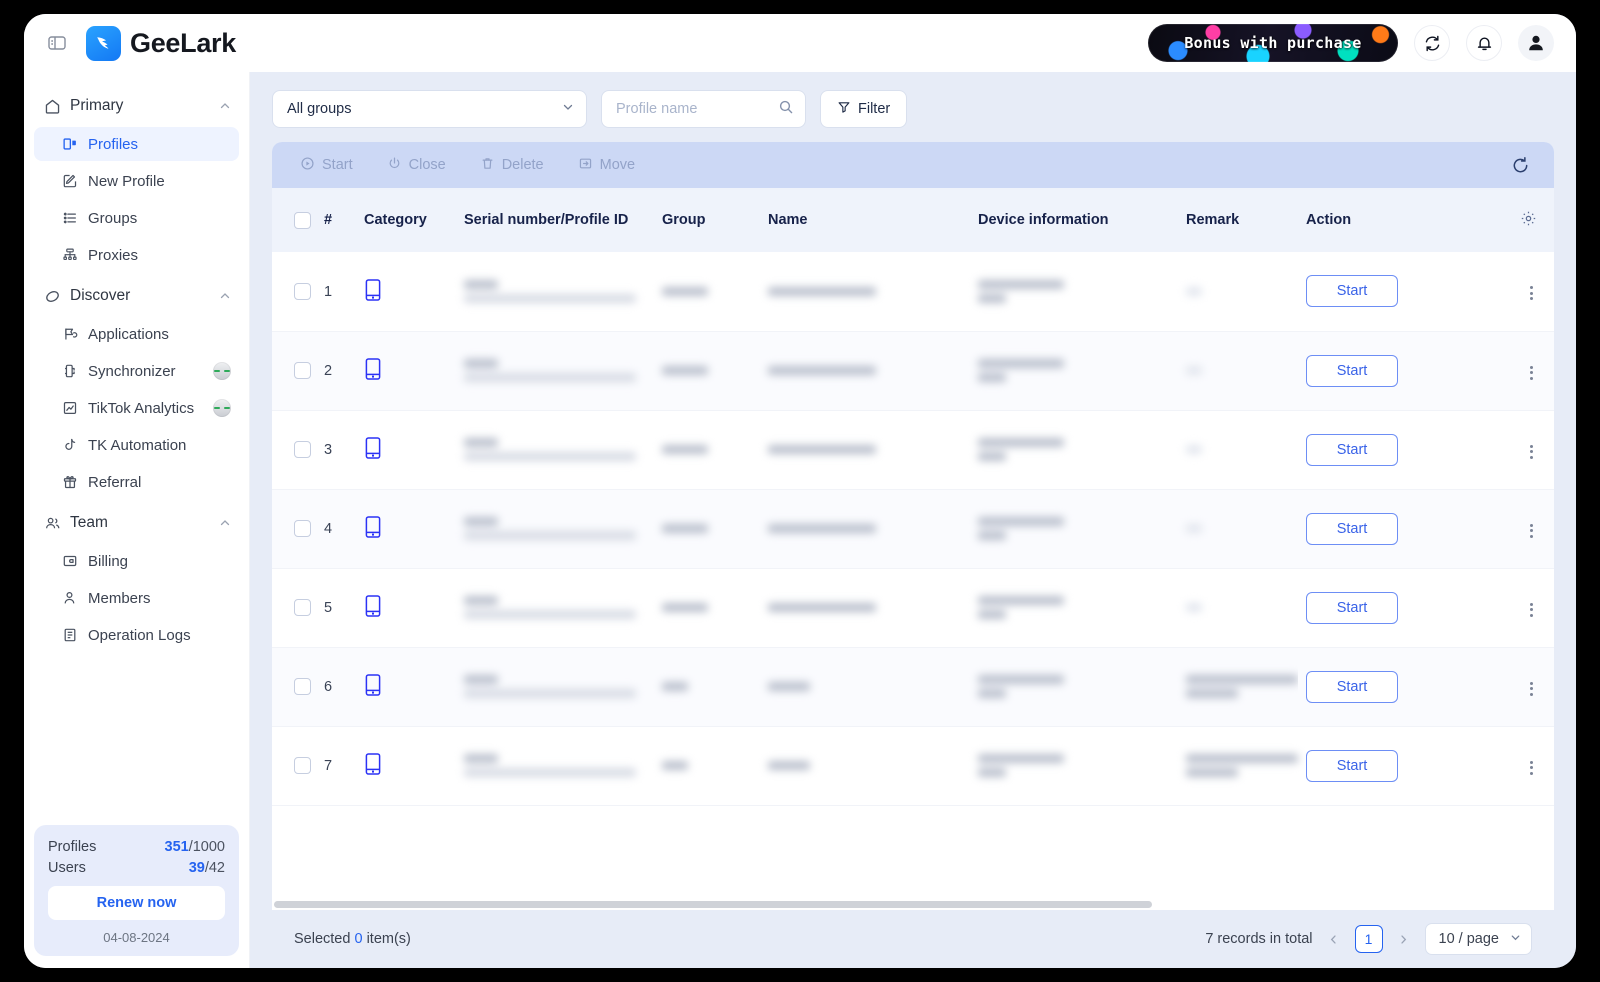 Image resolution: width=1600 pixels, height=982 pixels. Describe the element at coordinates (139, 635) in the screenshot. I see `sidebar-item-label: Operation Logs` at that location.